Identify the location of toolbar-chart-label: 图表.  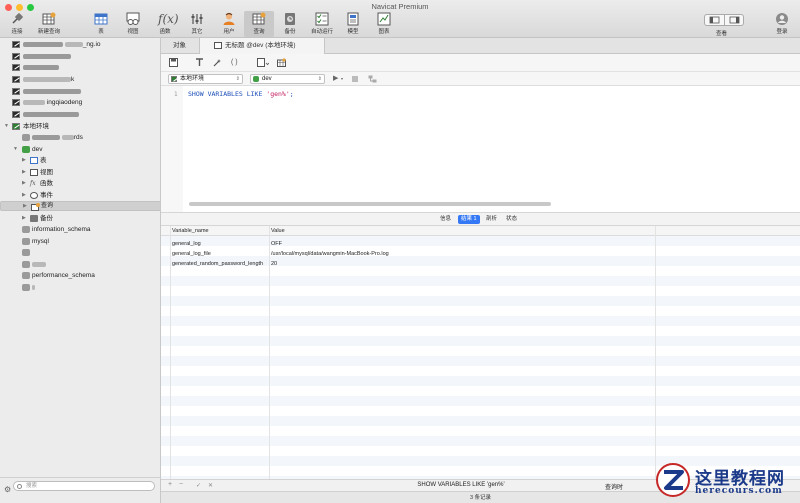
(384, 32).